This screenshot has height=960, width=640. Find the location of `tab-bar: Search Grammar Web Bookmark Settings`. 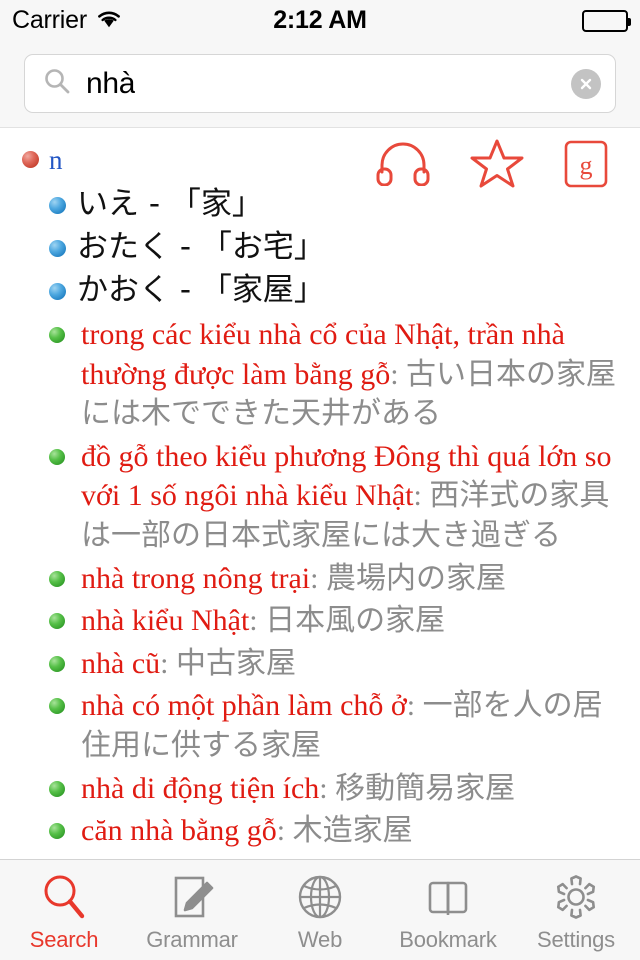

tab-bar: Search Grammar Web Bookmark Settings is located at coordinates (320, 909).